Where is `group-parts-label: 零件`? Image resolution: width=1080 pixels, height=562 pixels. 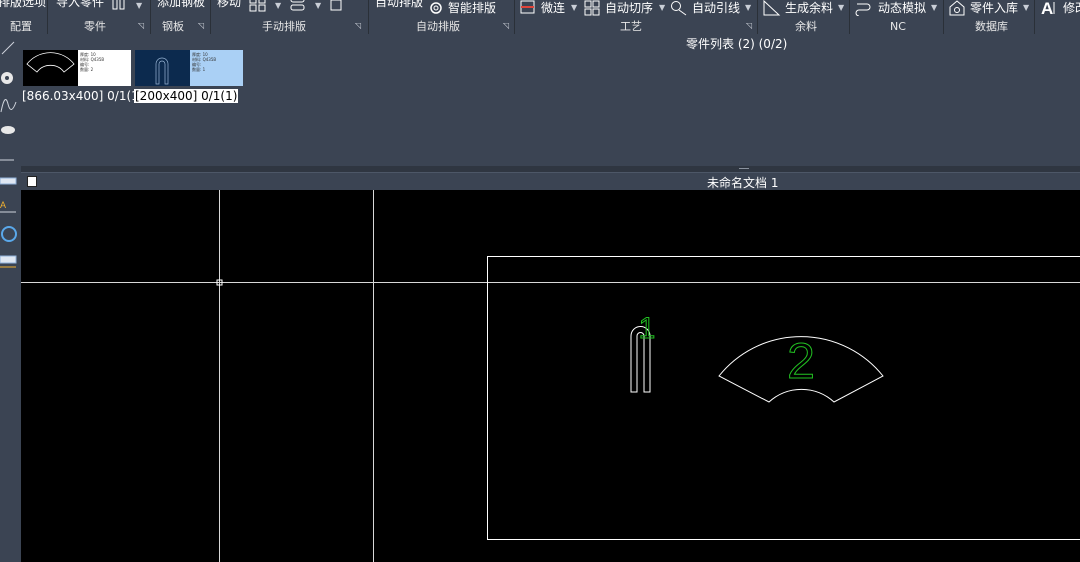 group-parts-label: 零件 is located at coordinates (95, 26).